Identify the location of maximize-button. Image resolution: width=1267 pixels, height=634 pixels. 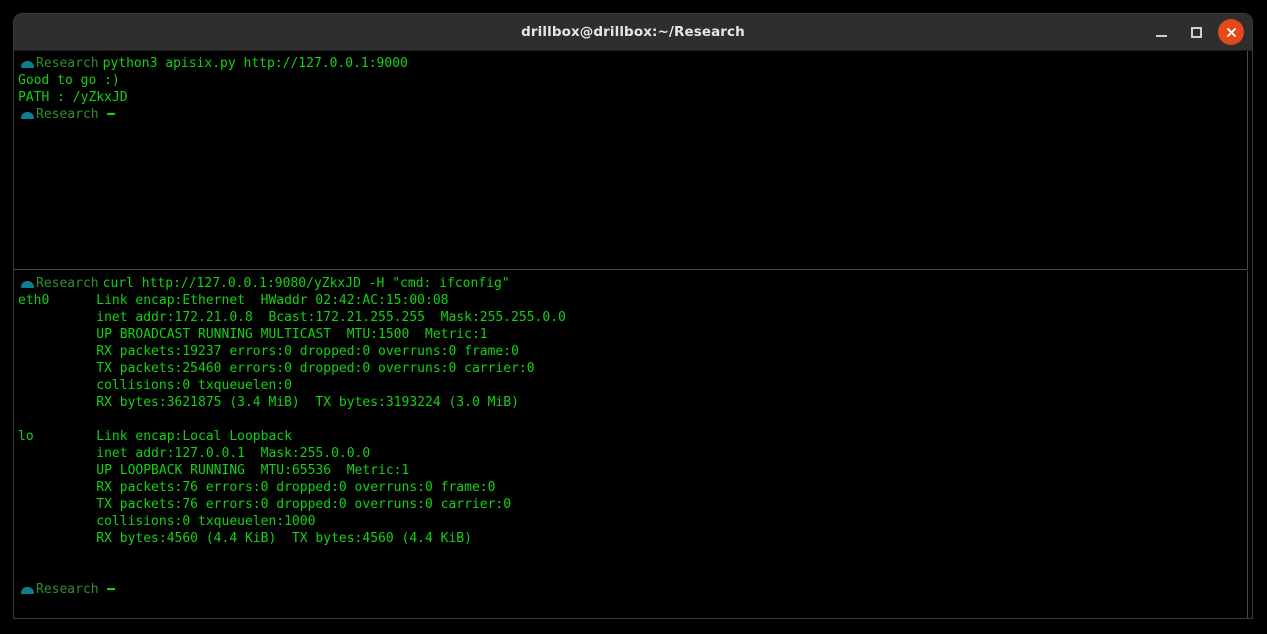
(1196, 32).